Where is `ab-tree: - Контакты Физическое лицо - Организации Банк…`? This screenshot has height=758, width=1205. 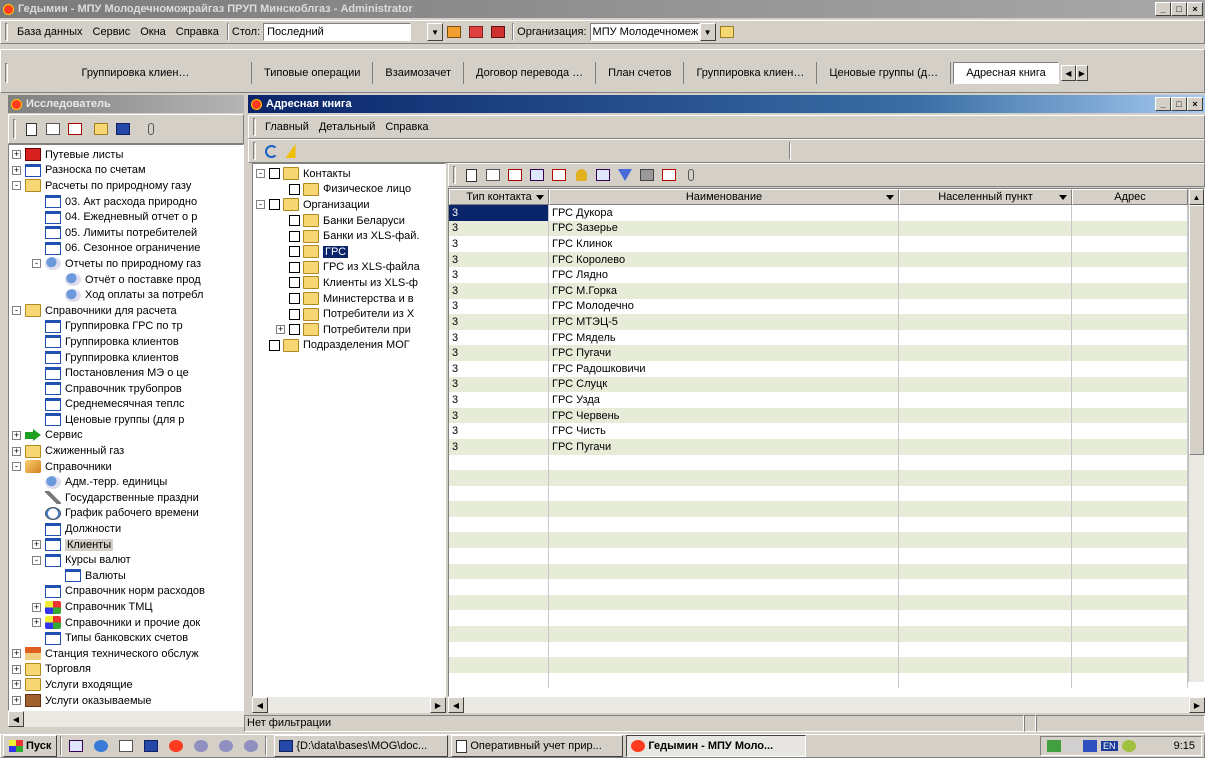 ab-tree: - Контакты Физическое лицо - Организации Банк… is located at coordinates (349, 430).